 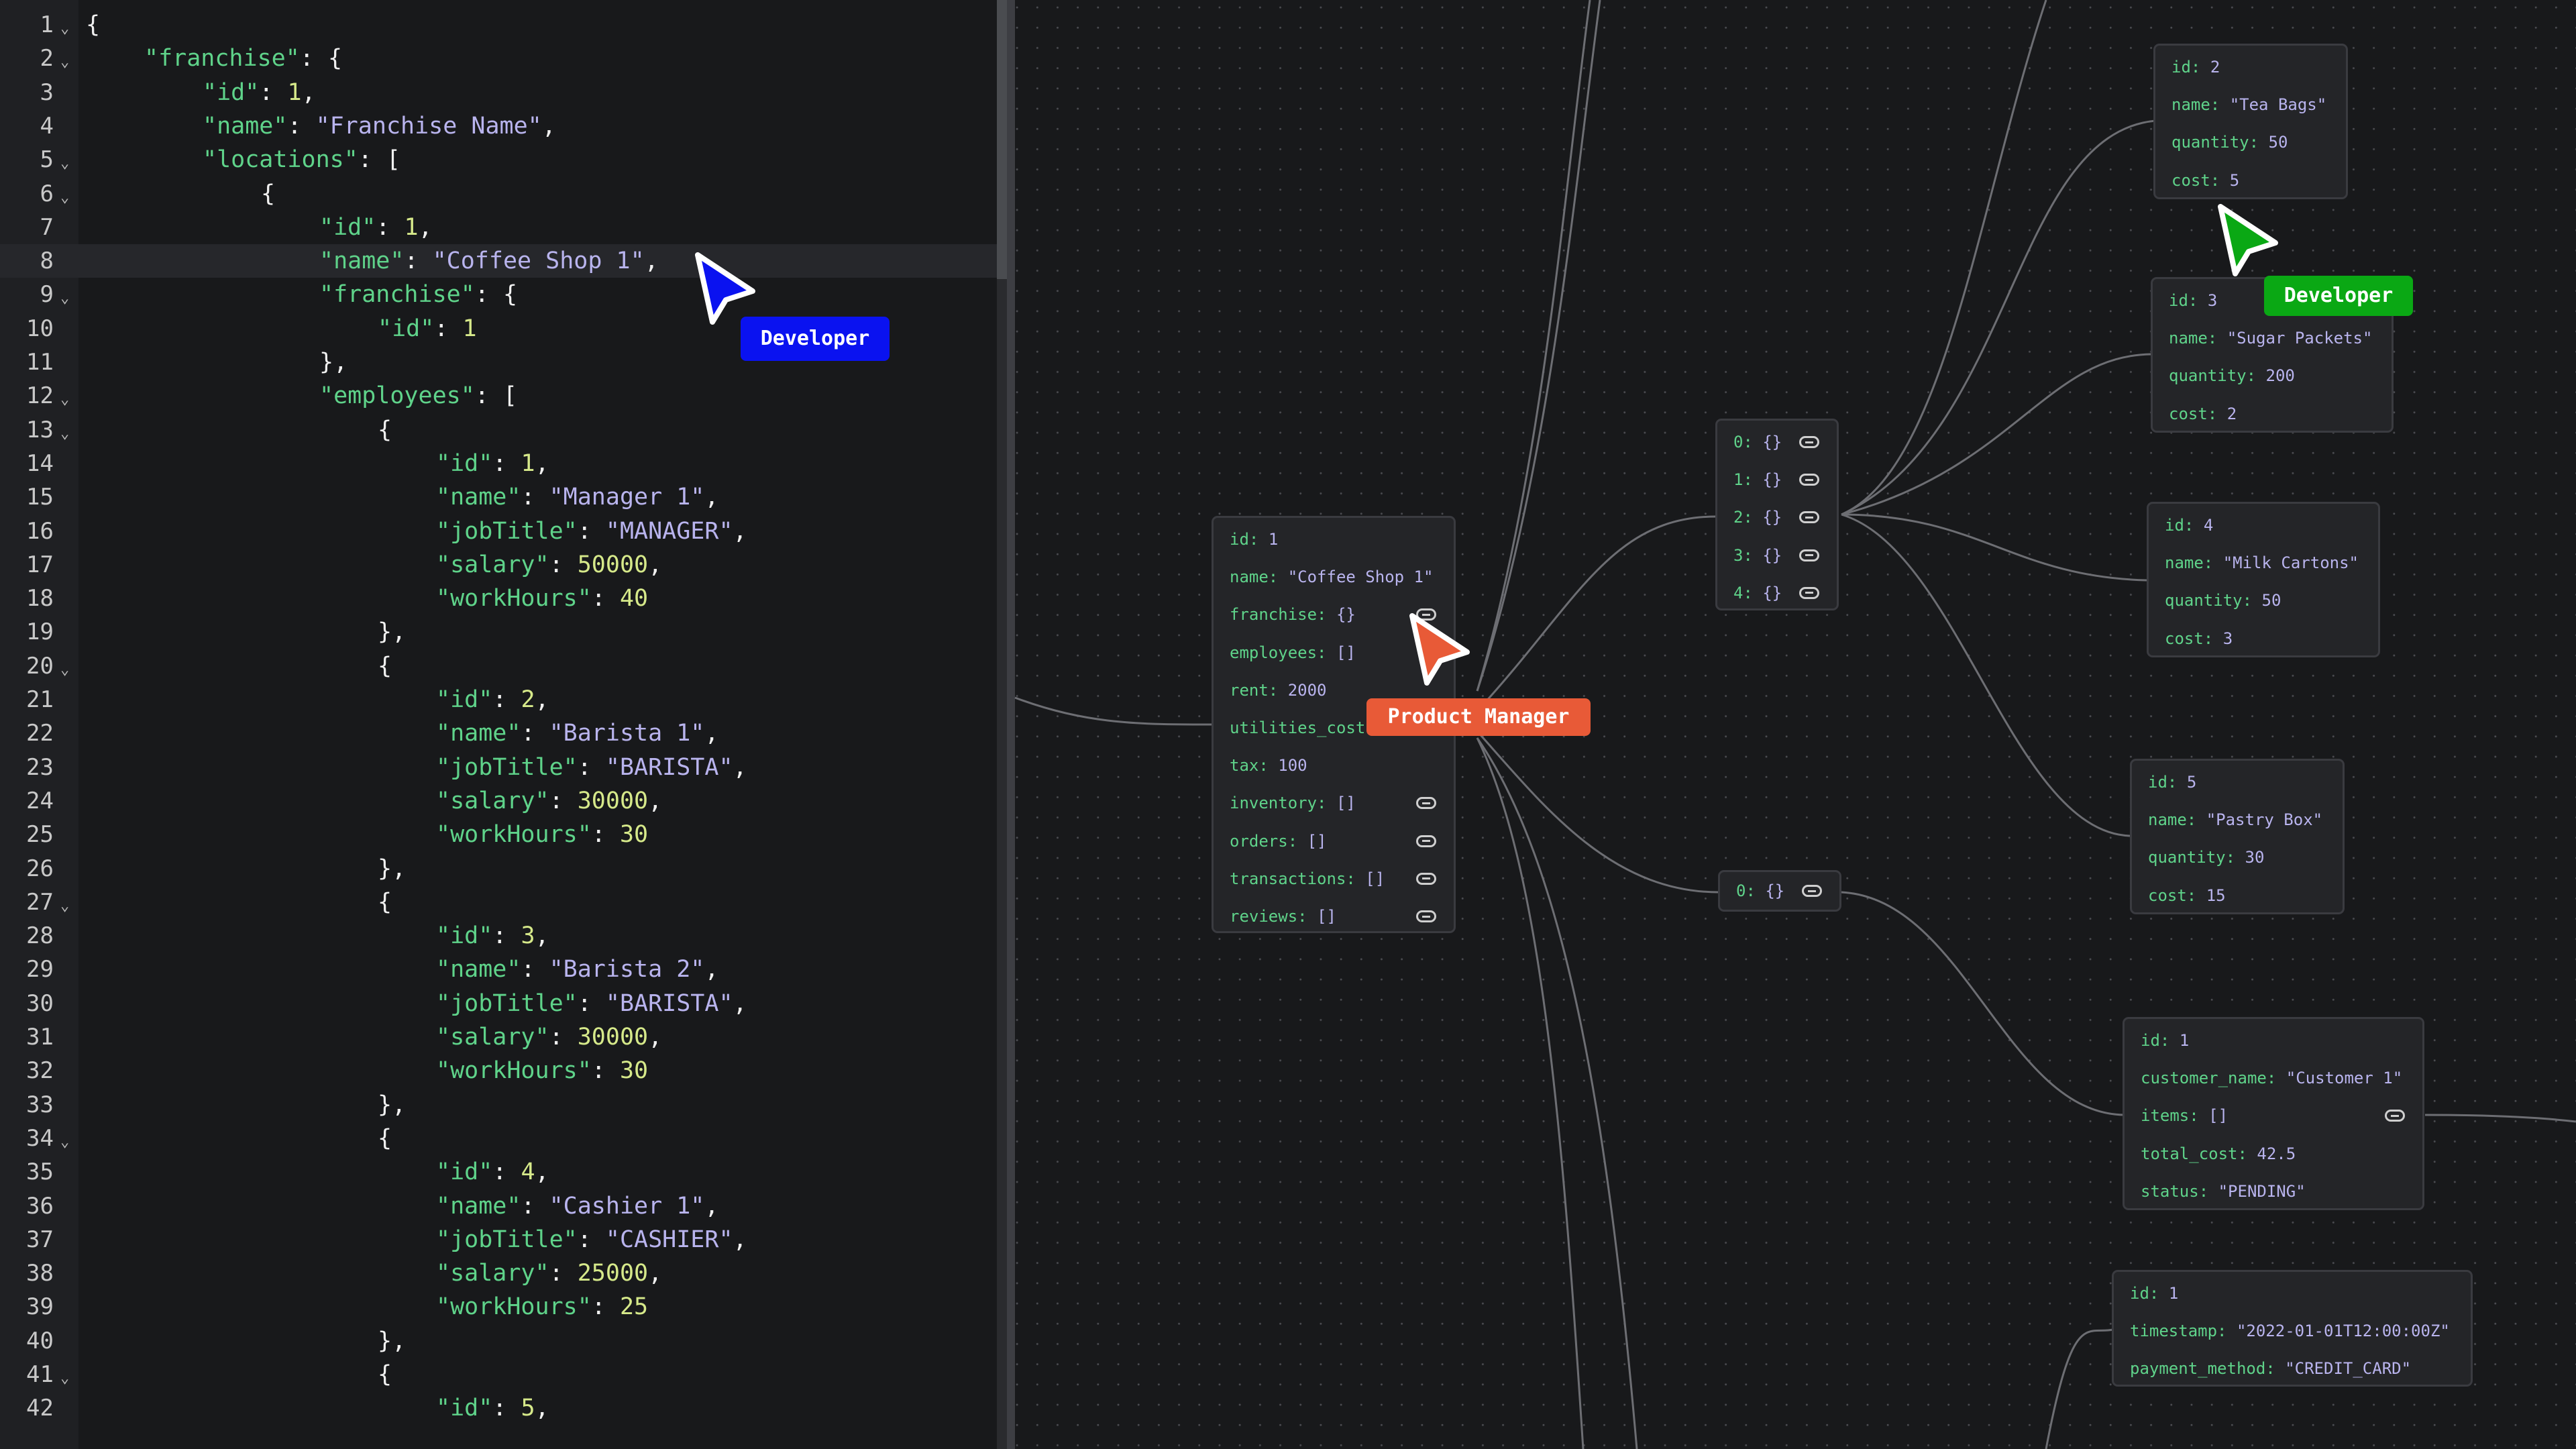 I want to click on graph-node-orders-array: 0: {}, so click(x=1779, y=891).